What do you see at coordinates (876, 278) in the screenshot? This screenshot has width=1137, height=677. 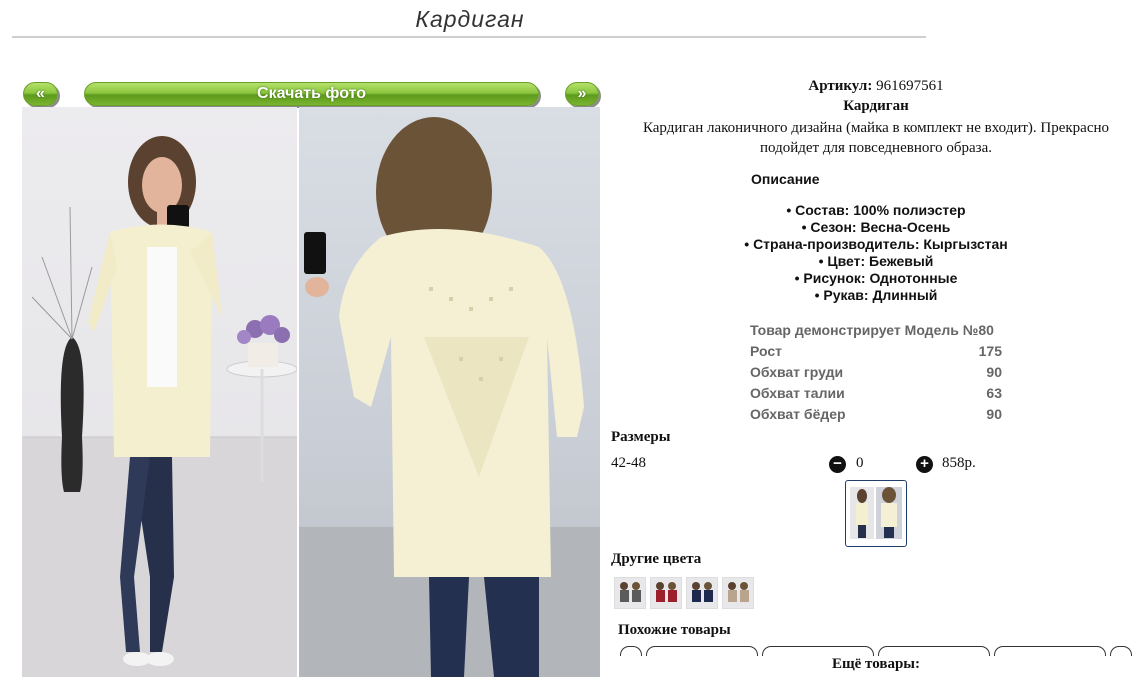 I see `property-item: • Рисунок: Однотонные` at bounding box center [876, 278].